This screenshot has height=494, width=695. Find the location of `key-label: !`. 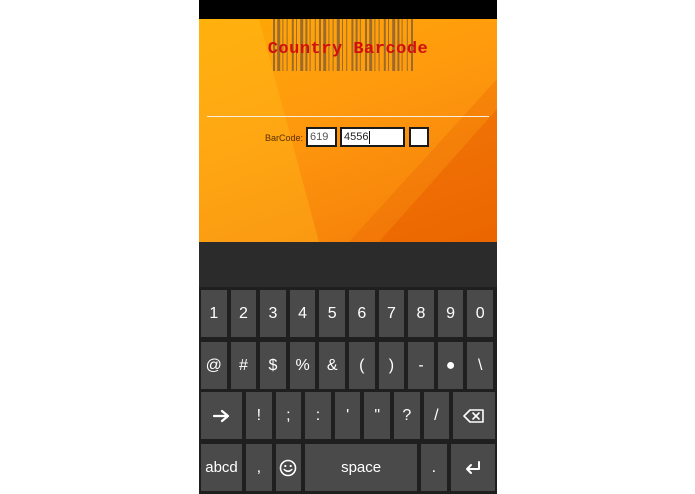

key-label: ! is located at coordinates (259, 415).